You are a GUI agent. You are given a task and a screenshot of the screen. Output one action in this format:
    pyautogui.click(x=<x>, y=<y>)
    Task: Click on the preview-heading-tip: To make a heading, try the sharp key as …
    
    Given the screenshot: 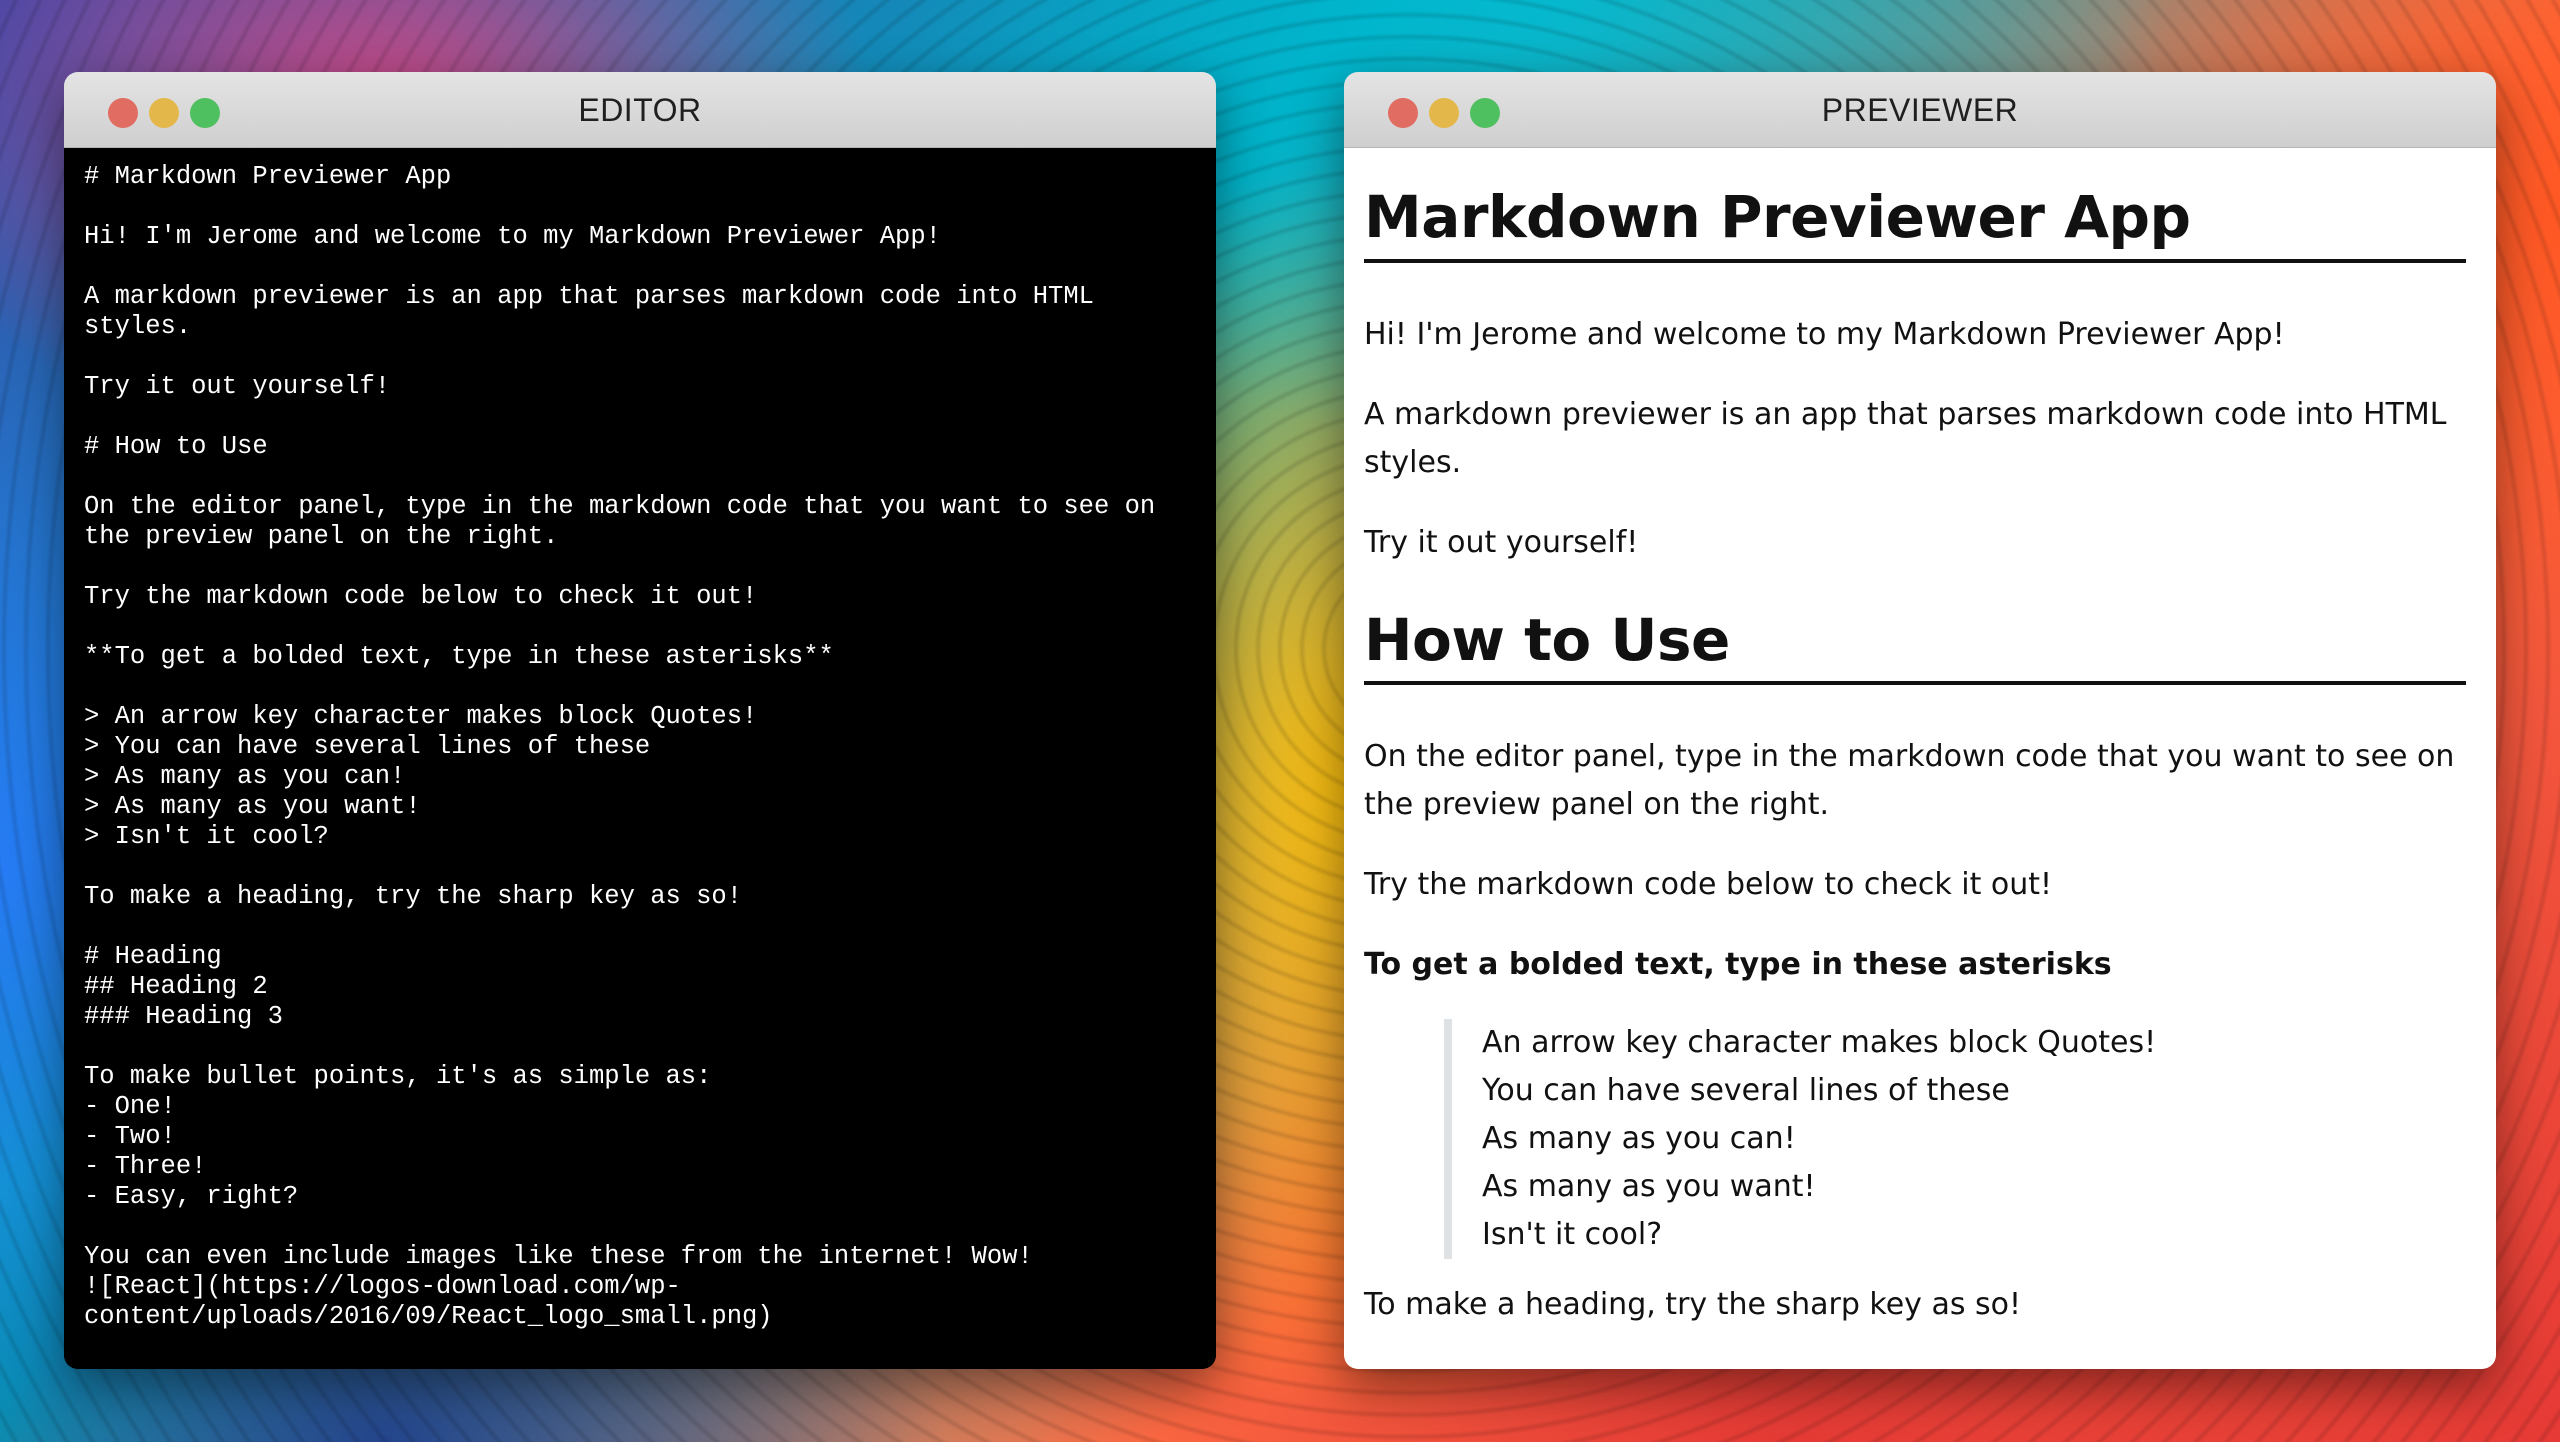 What is the action you would take?
    pyautogui.click(x=1693, y=1305)
    